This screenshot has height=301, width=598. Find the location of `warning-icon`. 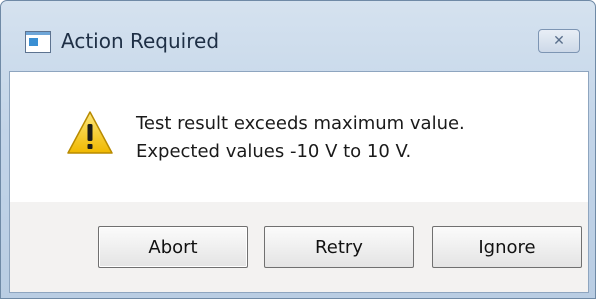

warning-icon is located at coordinates (90, 132).